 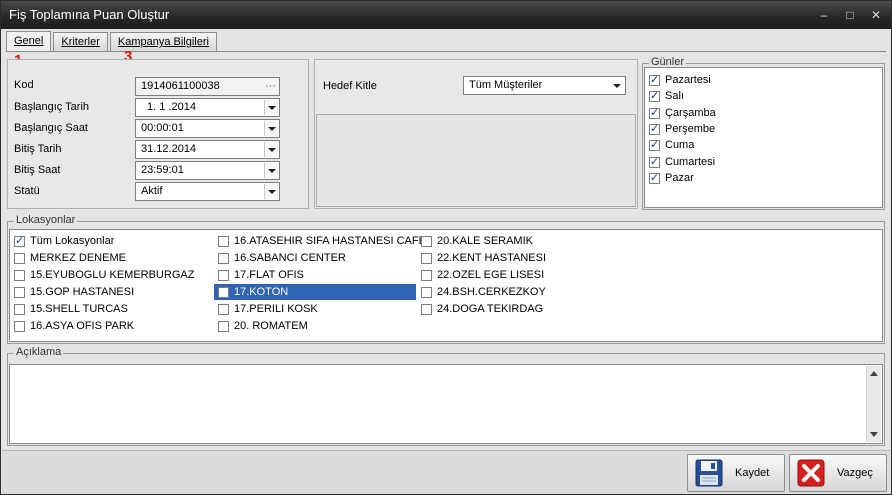 I want to click on day-label: Çarşamba, so click(x=690, y=113).